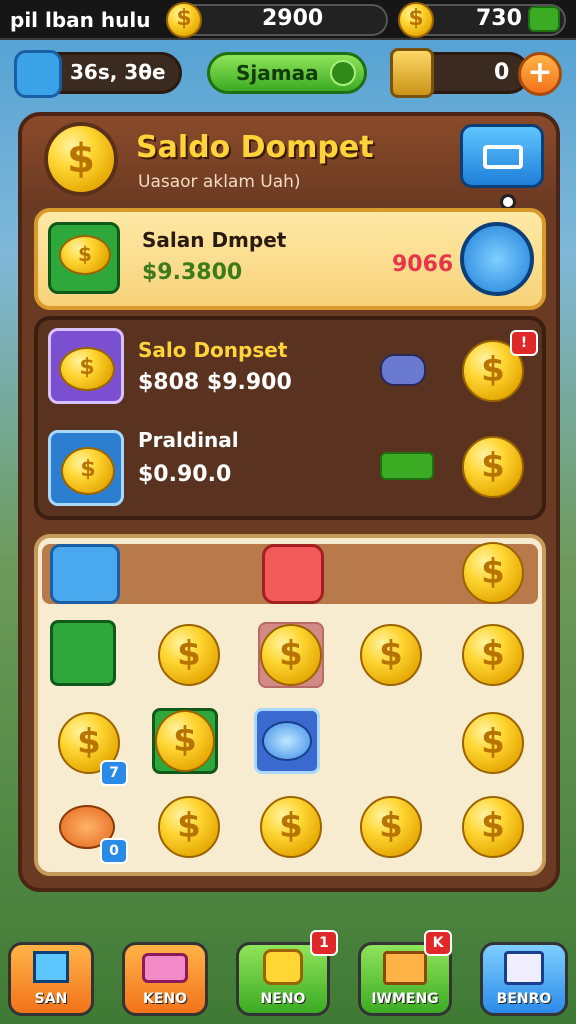 The height and width of the screenshot is (1024, 576). I want to click on coin-tower-icon: $, so click(86, 468).